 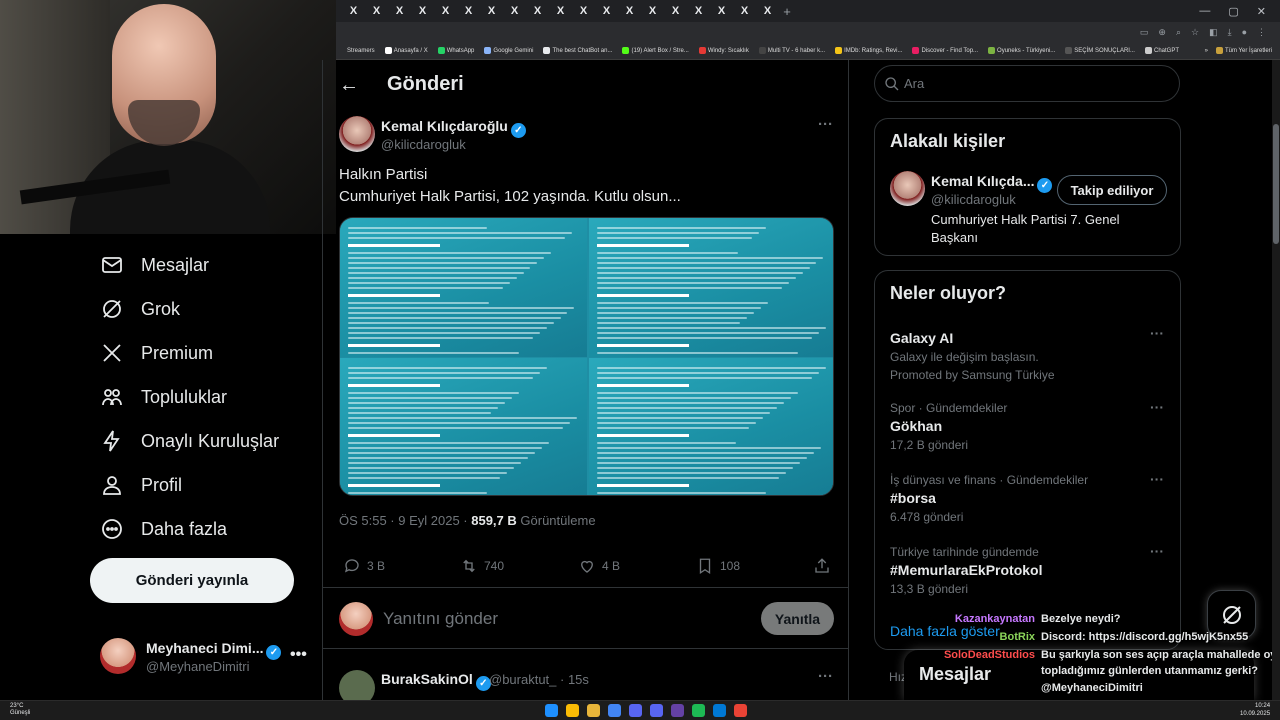 What do you see at coordinates (825, 124) in the screenshot?
I see `tweet-more-icon: ···` at bounding box center [825, 124].